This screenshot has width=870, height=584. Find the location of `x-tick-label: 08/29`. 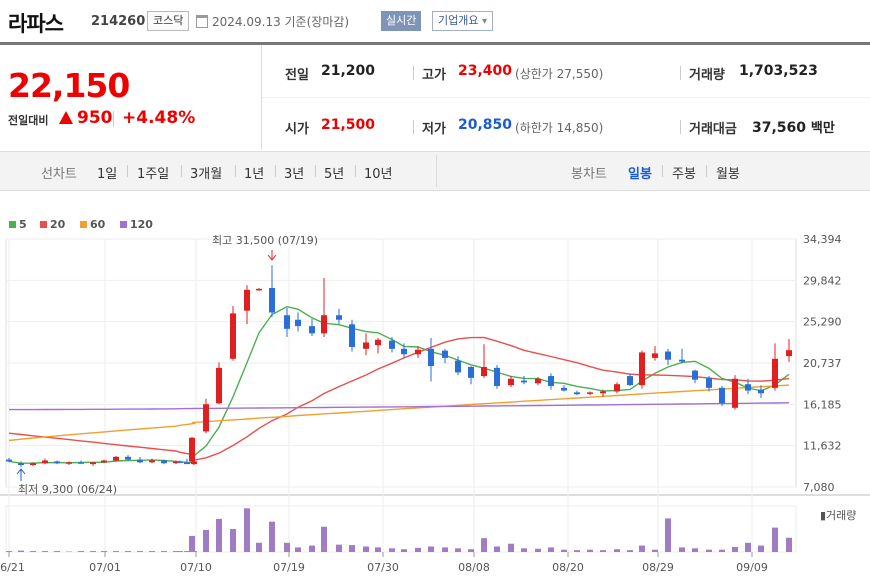

x-tick-label: 08/29 is located at coordinates (658, 567).